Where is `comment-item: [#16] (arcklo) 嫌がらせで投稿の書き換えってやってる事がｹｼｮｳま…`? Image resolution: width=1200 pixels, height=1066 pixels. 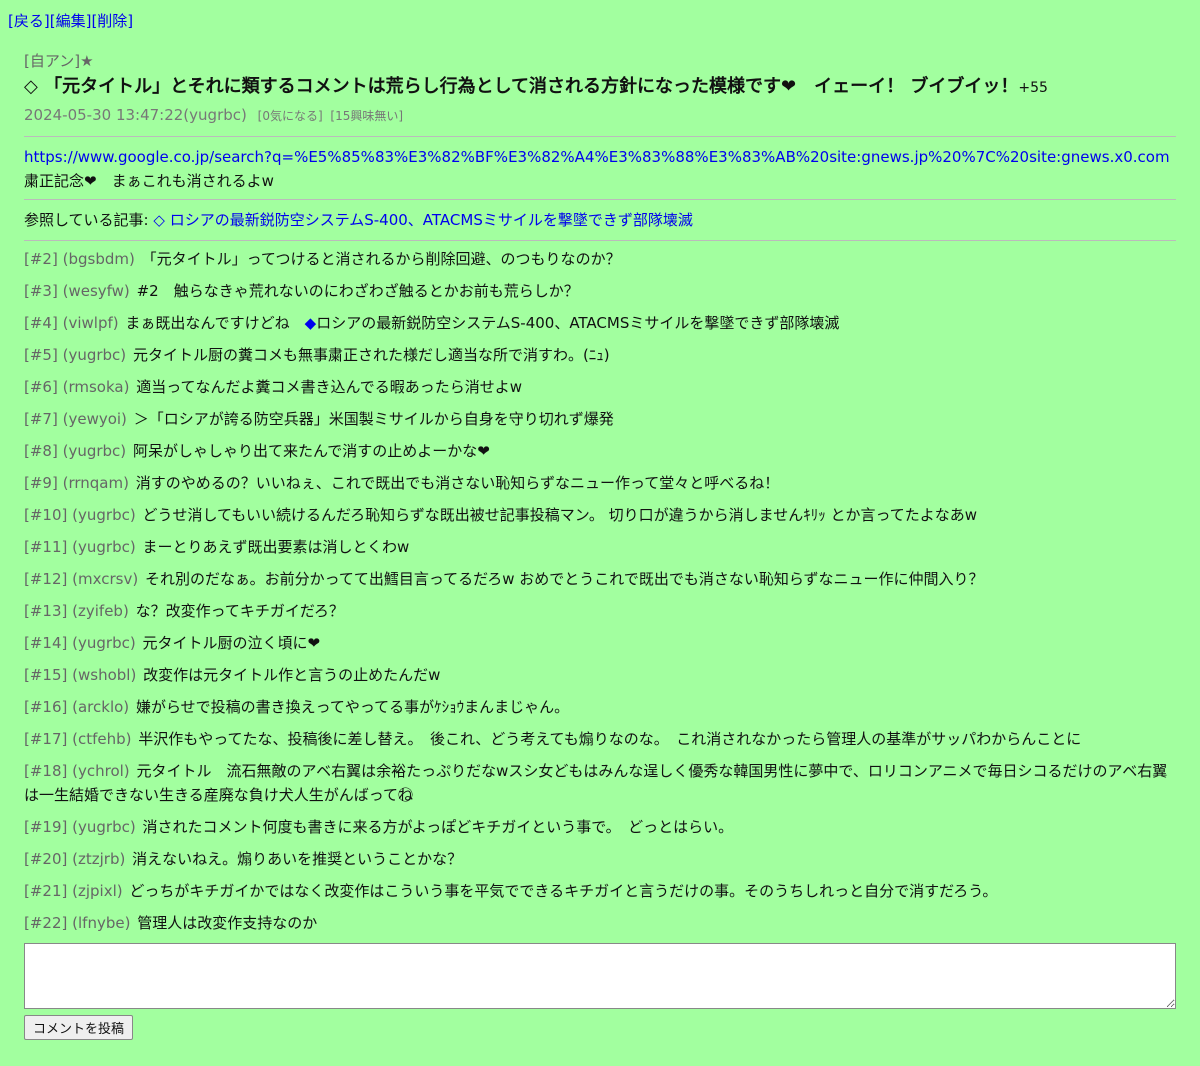 comment-item: [#16] (arcklo) 嫌がらせで投稿の書き換えってやってる事がｹｼｮｳま… is located at coordinates (600, 707).